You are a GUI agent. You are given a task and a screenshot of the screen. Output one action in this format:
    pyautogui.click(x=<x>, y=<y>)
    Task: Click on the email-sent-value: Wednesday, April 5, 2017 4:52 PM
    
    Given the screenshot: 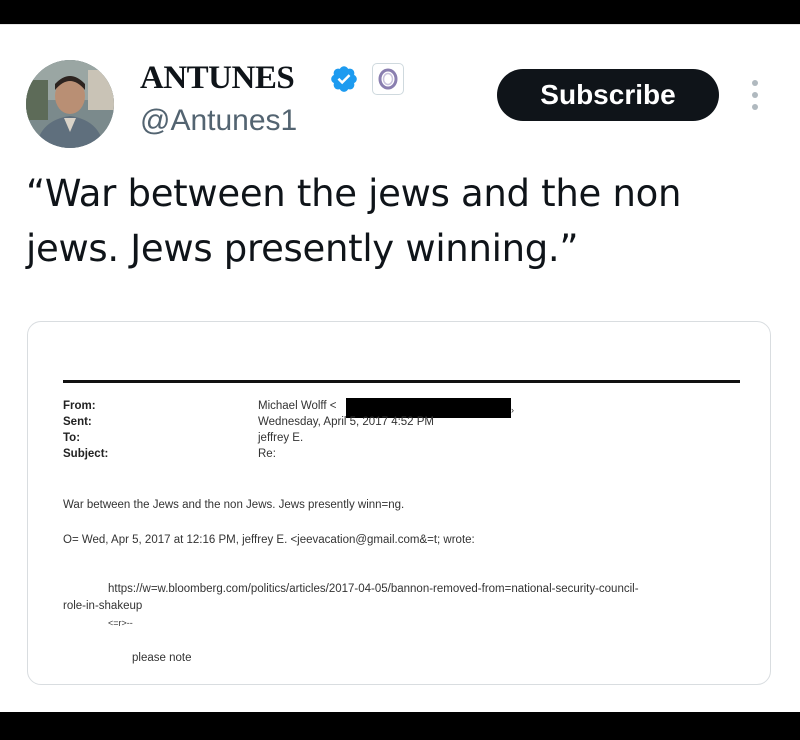 What is the action you would take?
    pyautogui.click(x=346, y=422)
    